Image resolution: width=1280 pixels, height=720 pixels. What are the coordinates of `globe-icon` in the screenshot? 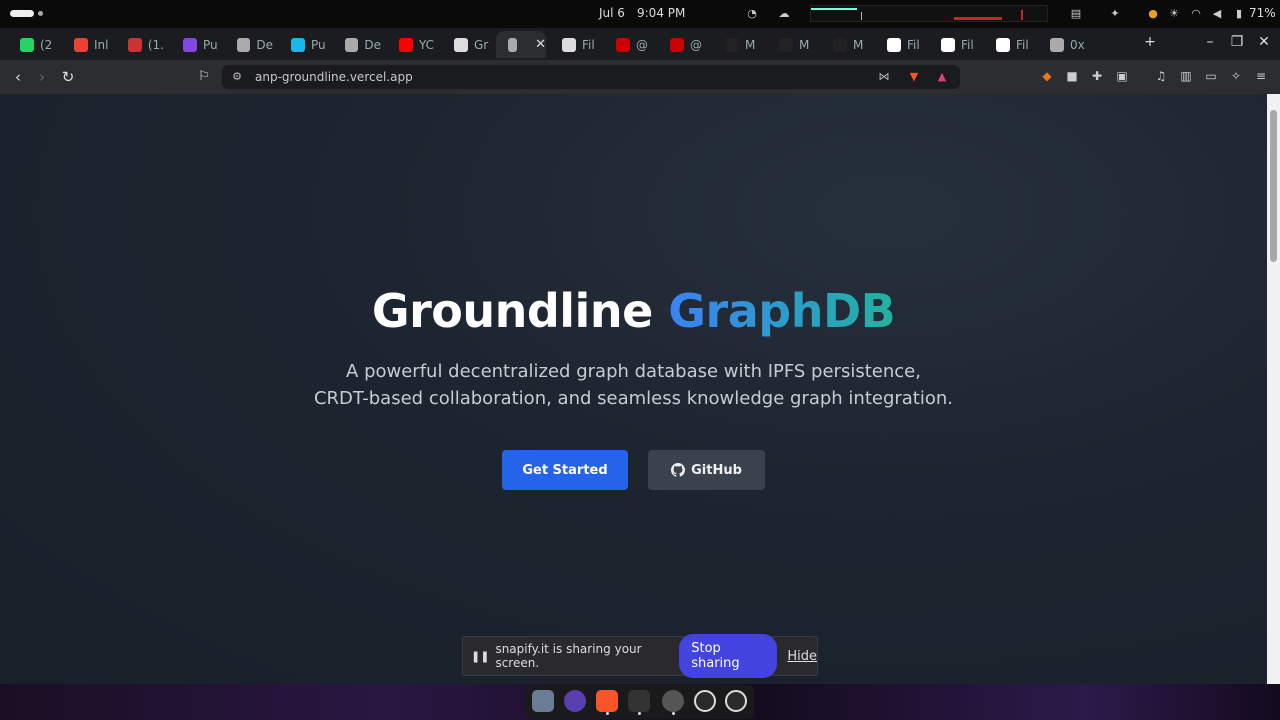 It's located at (513, 44).